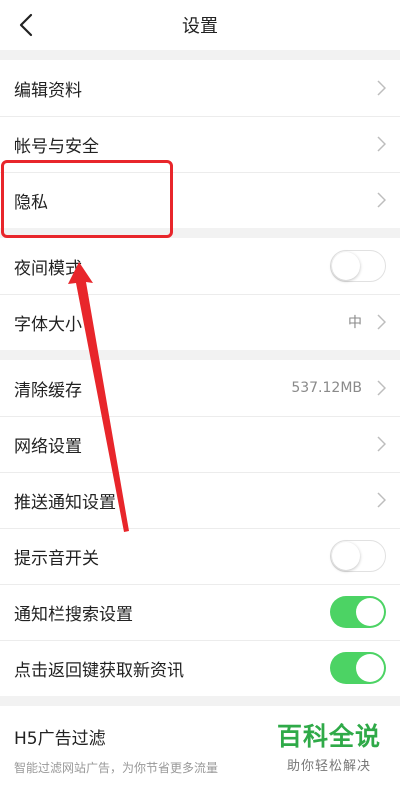  I want to click on back-refresh-row: 点击返回键获取新资讯, so click(200, 668).